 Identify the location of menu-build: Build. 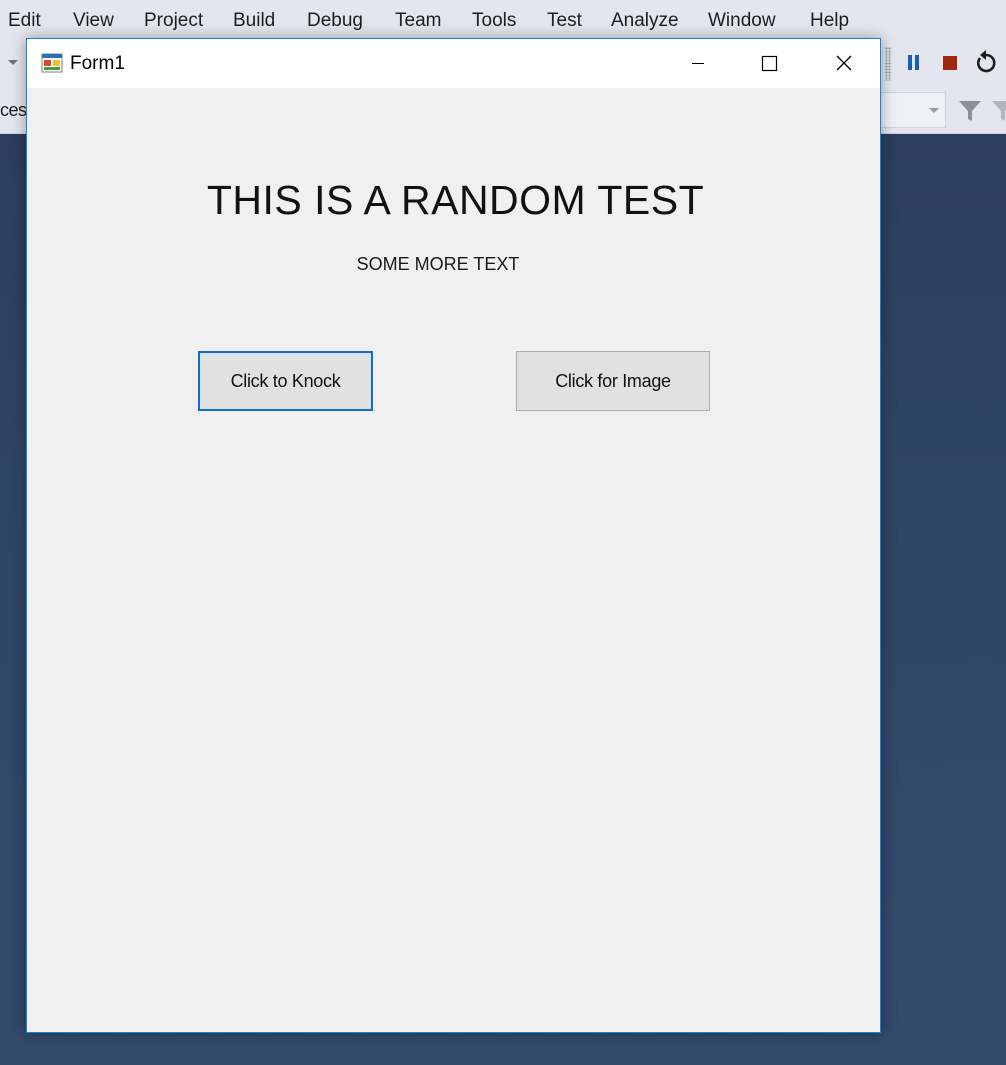
(254, 21).